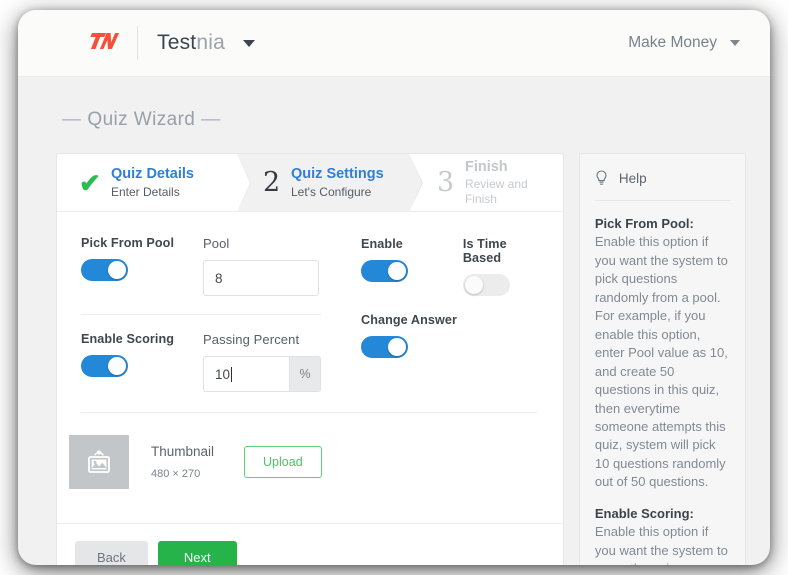  Describe the element at coordinates (499, 266) in the screenshot. I see `is-time-based-field: Is Time Based` at that location.